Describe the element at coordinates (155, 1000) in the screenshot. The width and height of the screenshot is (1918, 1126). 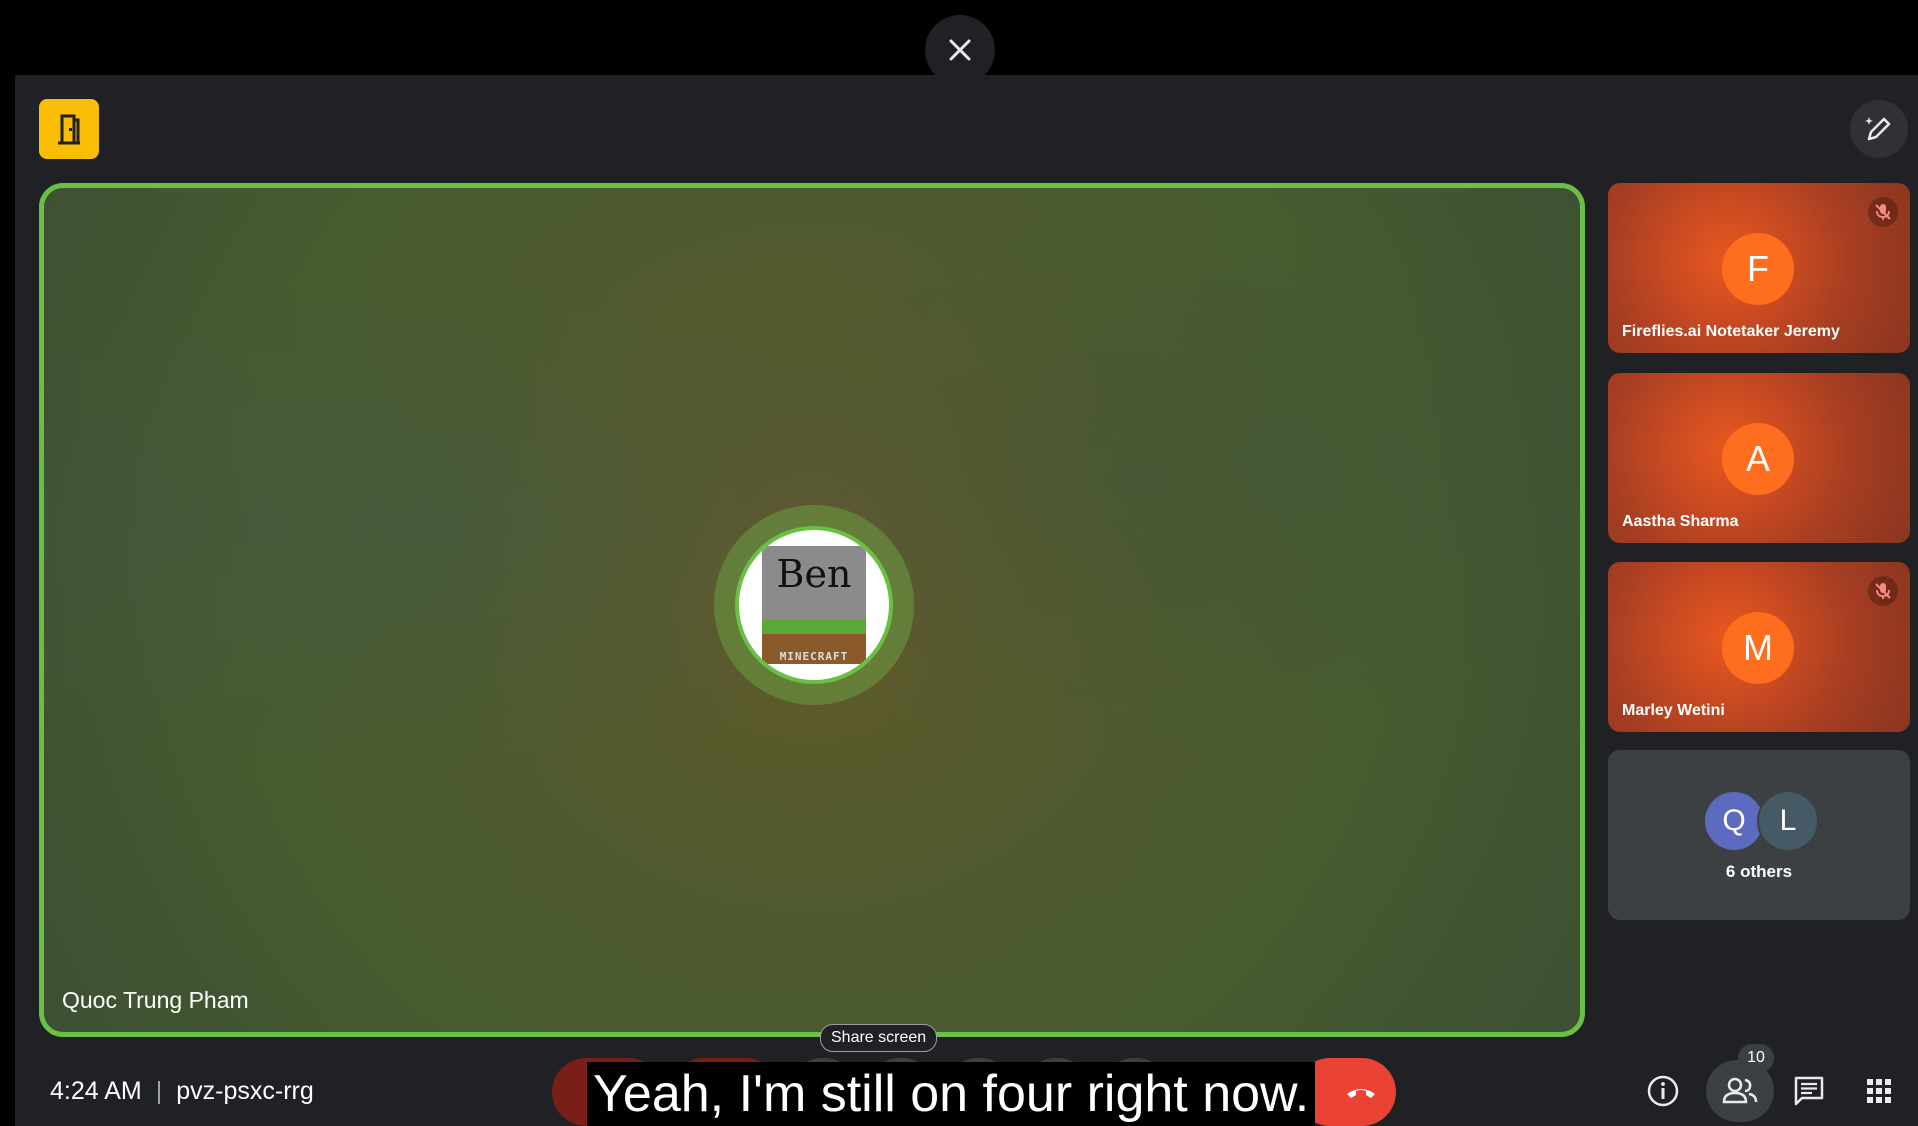
I see `participant-name: Quoc Trung Pham` at that location.